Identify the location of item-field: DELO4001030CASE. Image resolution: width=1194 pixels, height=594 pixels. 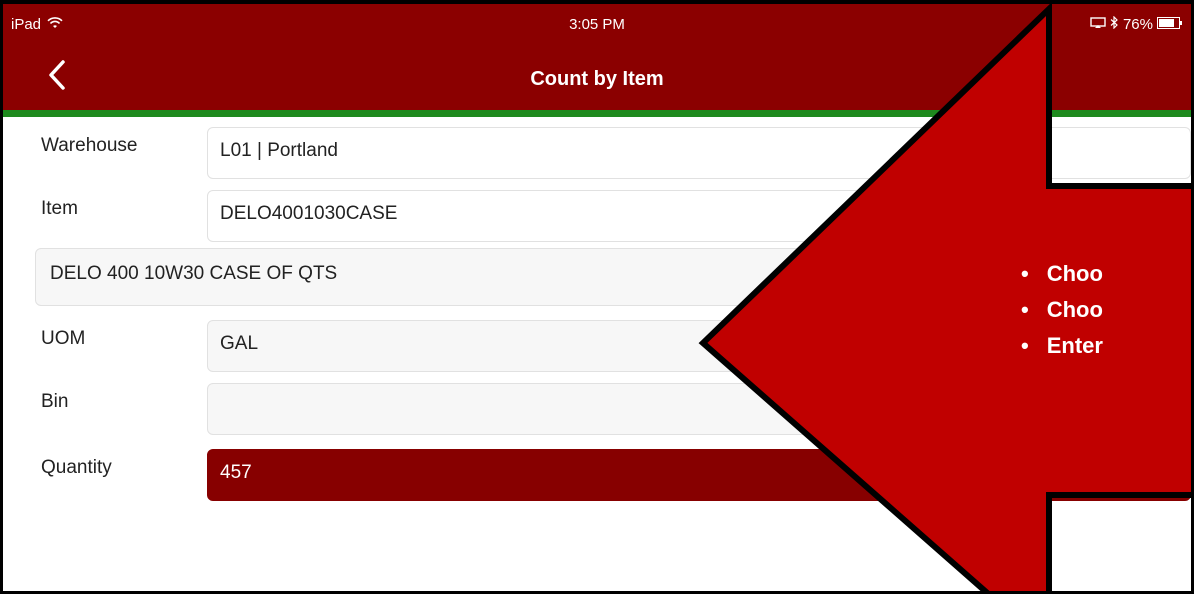
(699, 216).